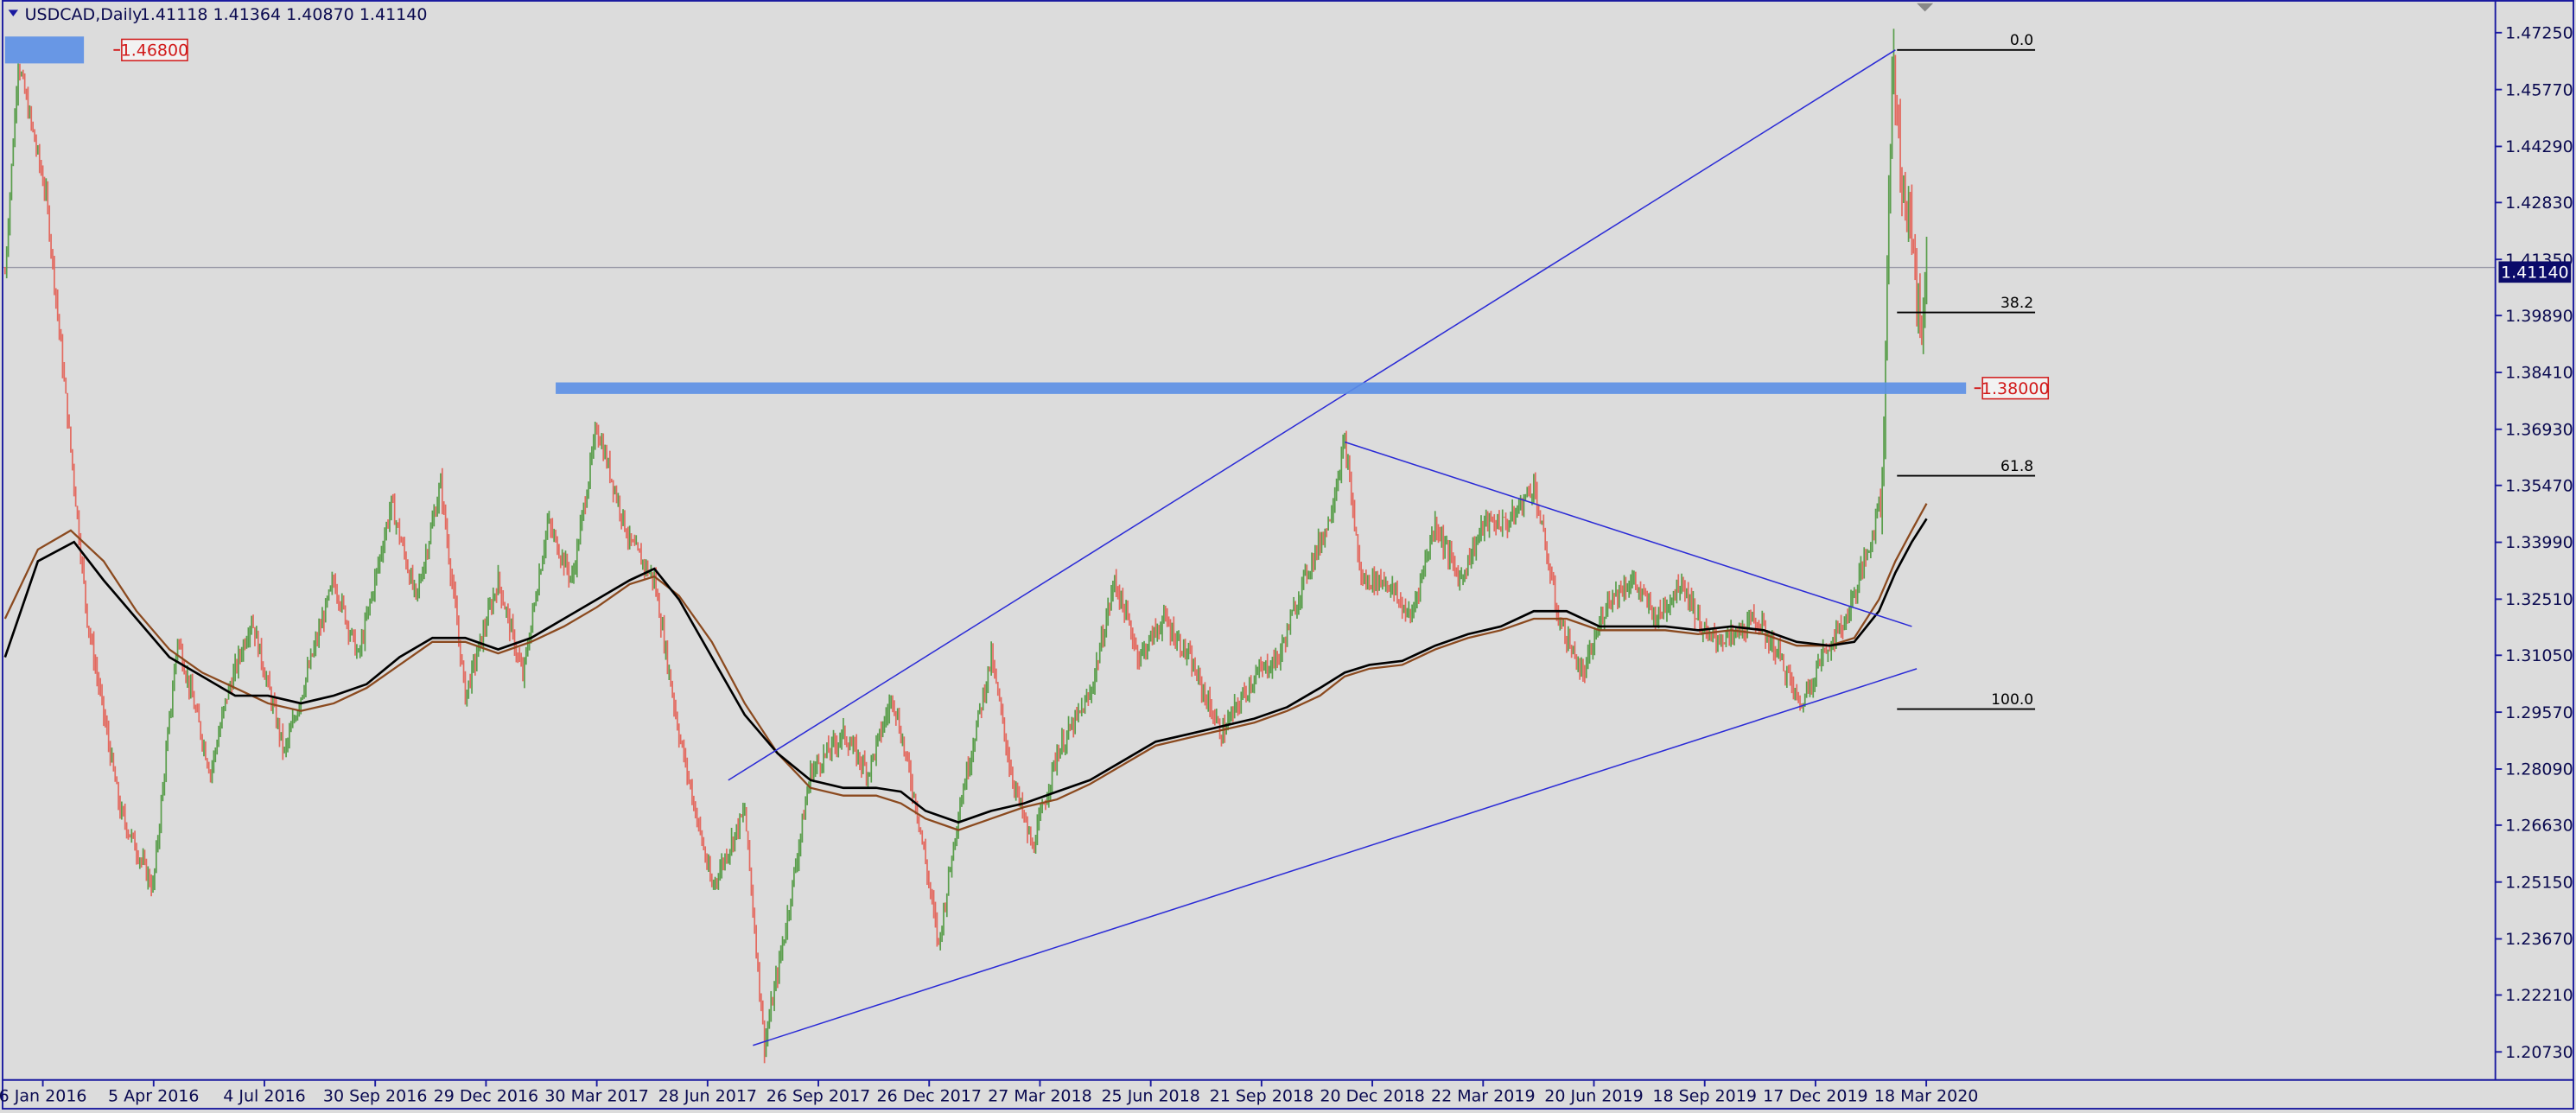  I want to click on x-tick-label: 20 Dec 2018, so click(1372, 1095).